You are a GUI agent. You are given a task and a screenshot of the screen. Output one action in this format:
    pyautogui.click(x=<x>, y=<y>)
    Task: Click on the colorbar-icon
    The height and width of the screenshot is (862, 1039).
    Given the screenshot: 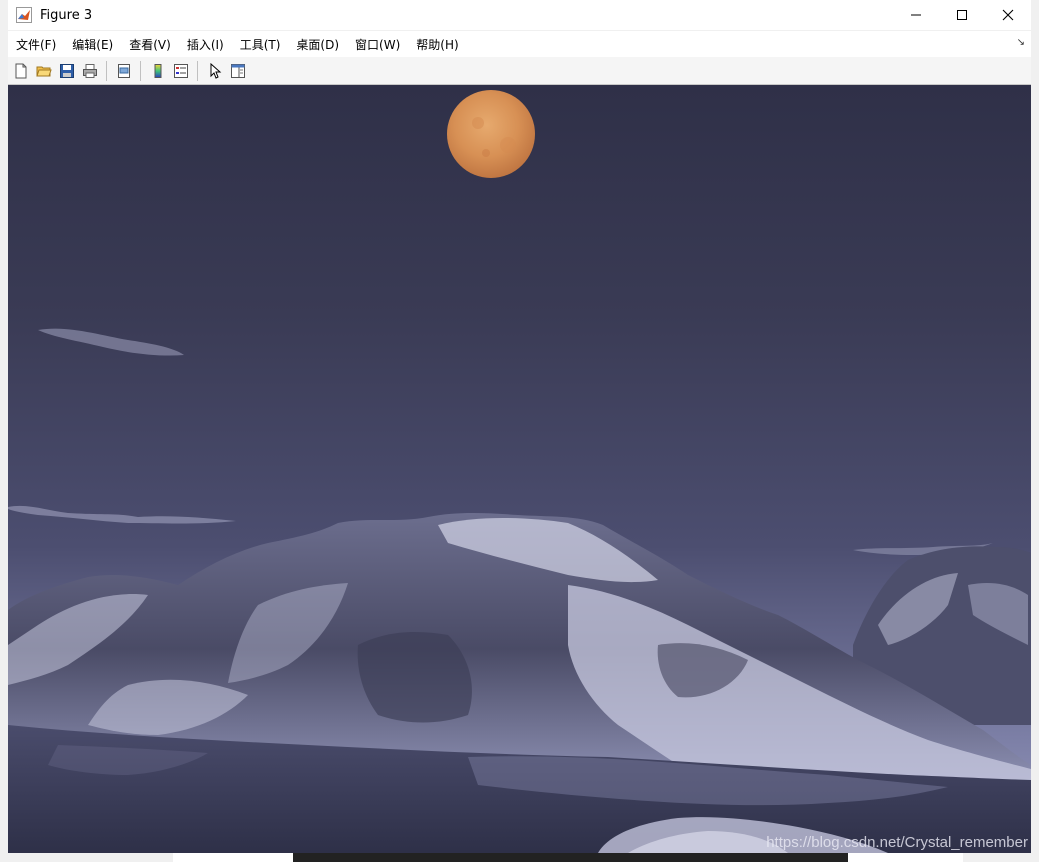 What is the action you would take?
    pyautogui.click(x=158, y=71)
    